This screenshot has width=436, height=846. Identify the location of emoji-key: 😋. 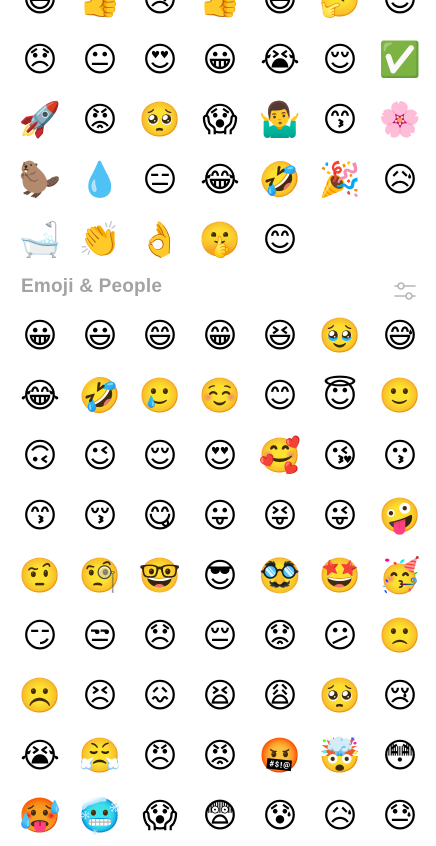
(160, 516).